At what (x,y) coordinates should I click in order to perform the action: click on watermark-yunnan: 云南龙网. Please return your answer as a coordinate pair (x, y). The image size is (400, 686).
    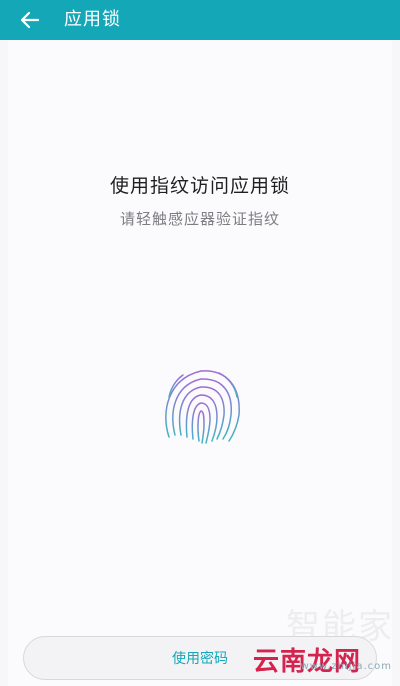
    Looking at the image, I should click on (307, 662).